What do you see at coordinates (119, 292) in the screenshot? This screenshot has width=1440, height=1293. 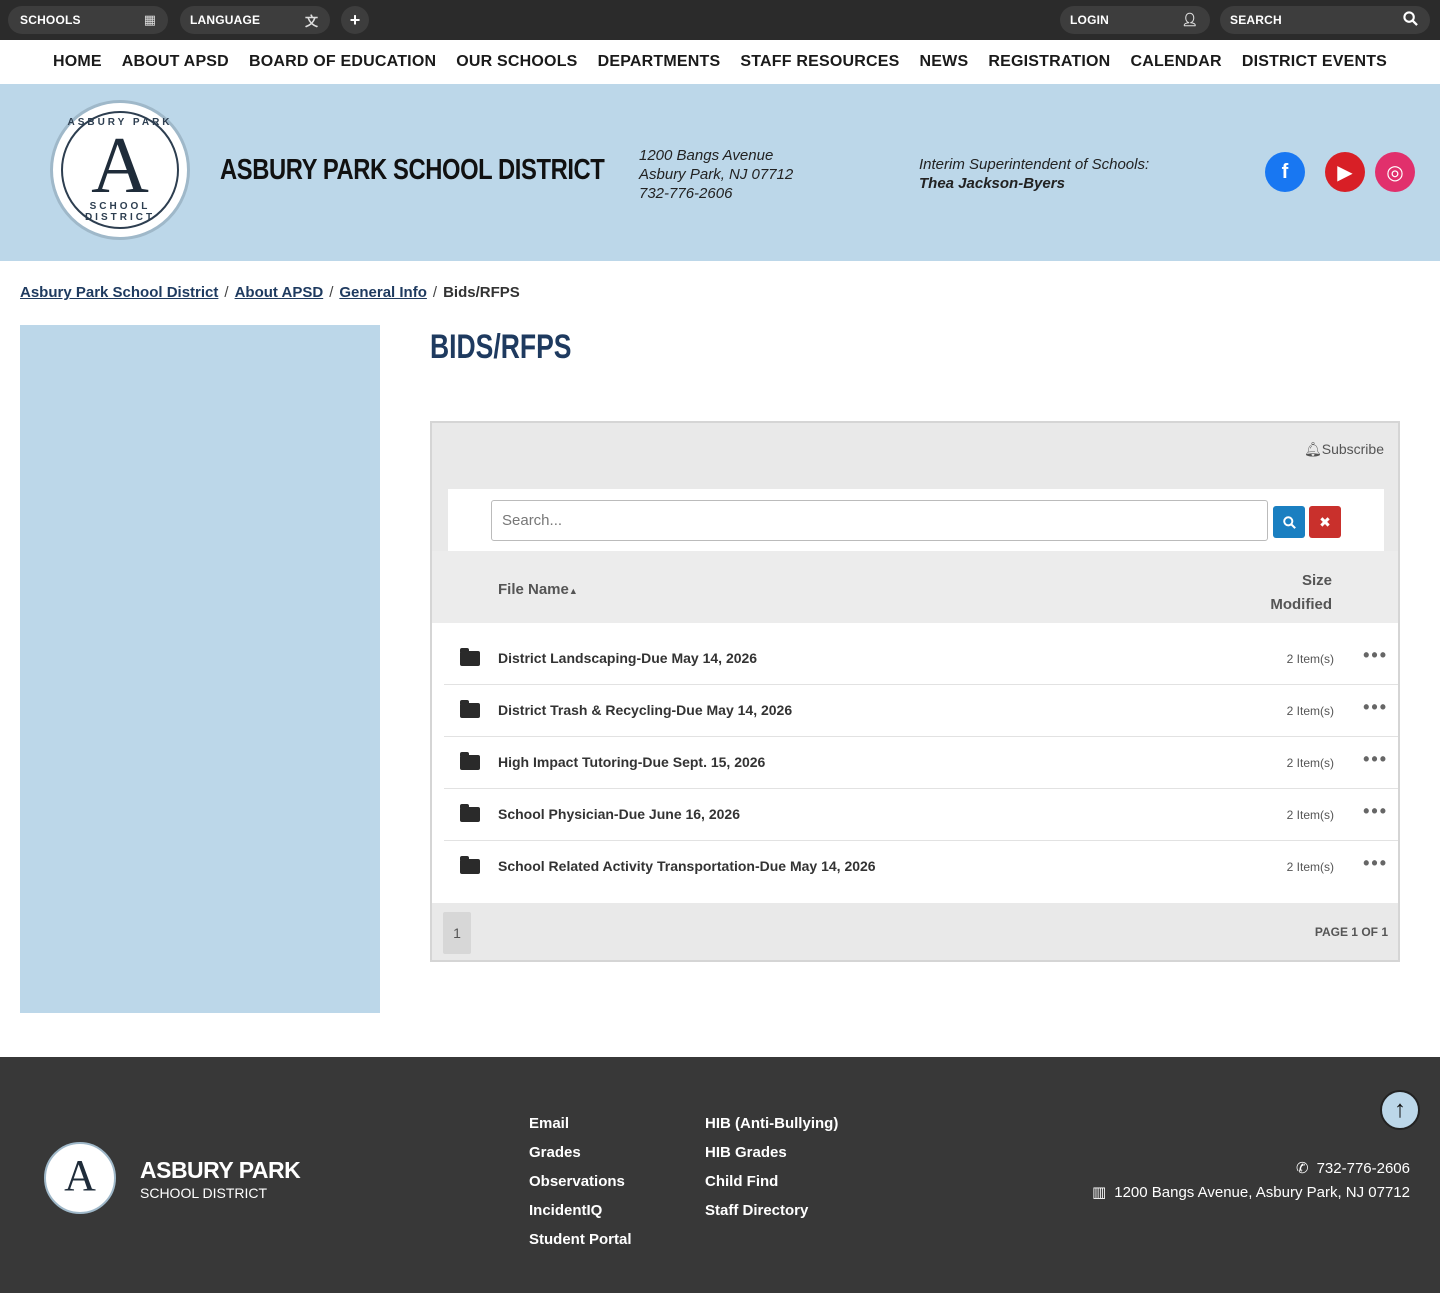 I see `breadcrumb-home: Asbury Park School District` at bounding box center [119, 292].